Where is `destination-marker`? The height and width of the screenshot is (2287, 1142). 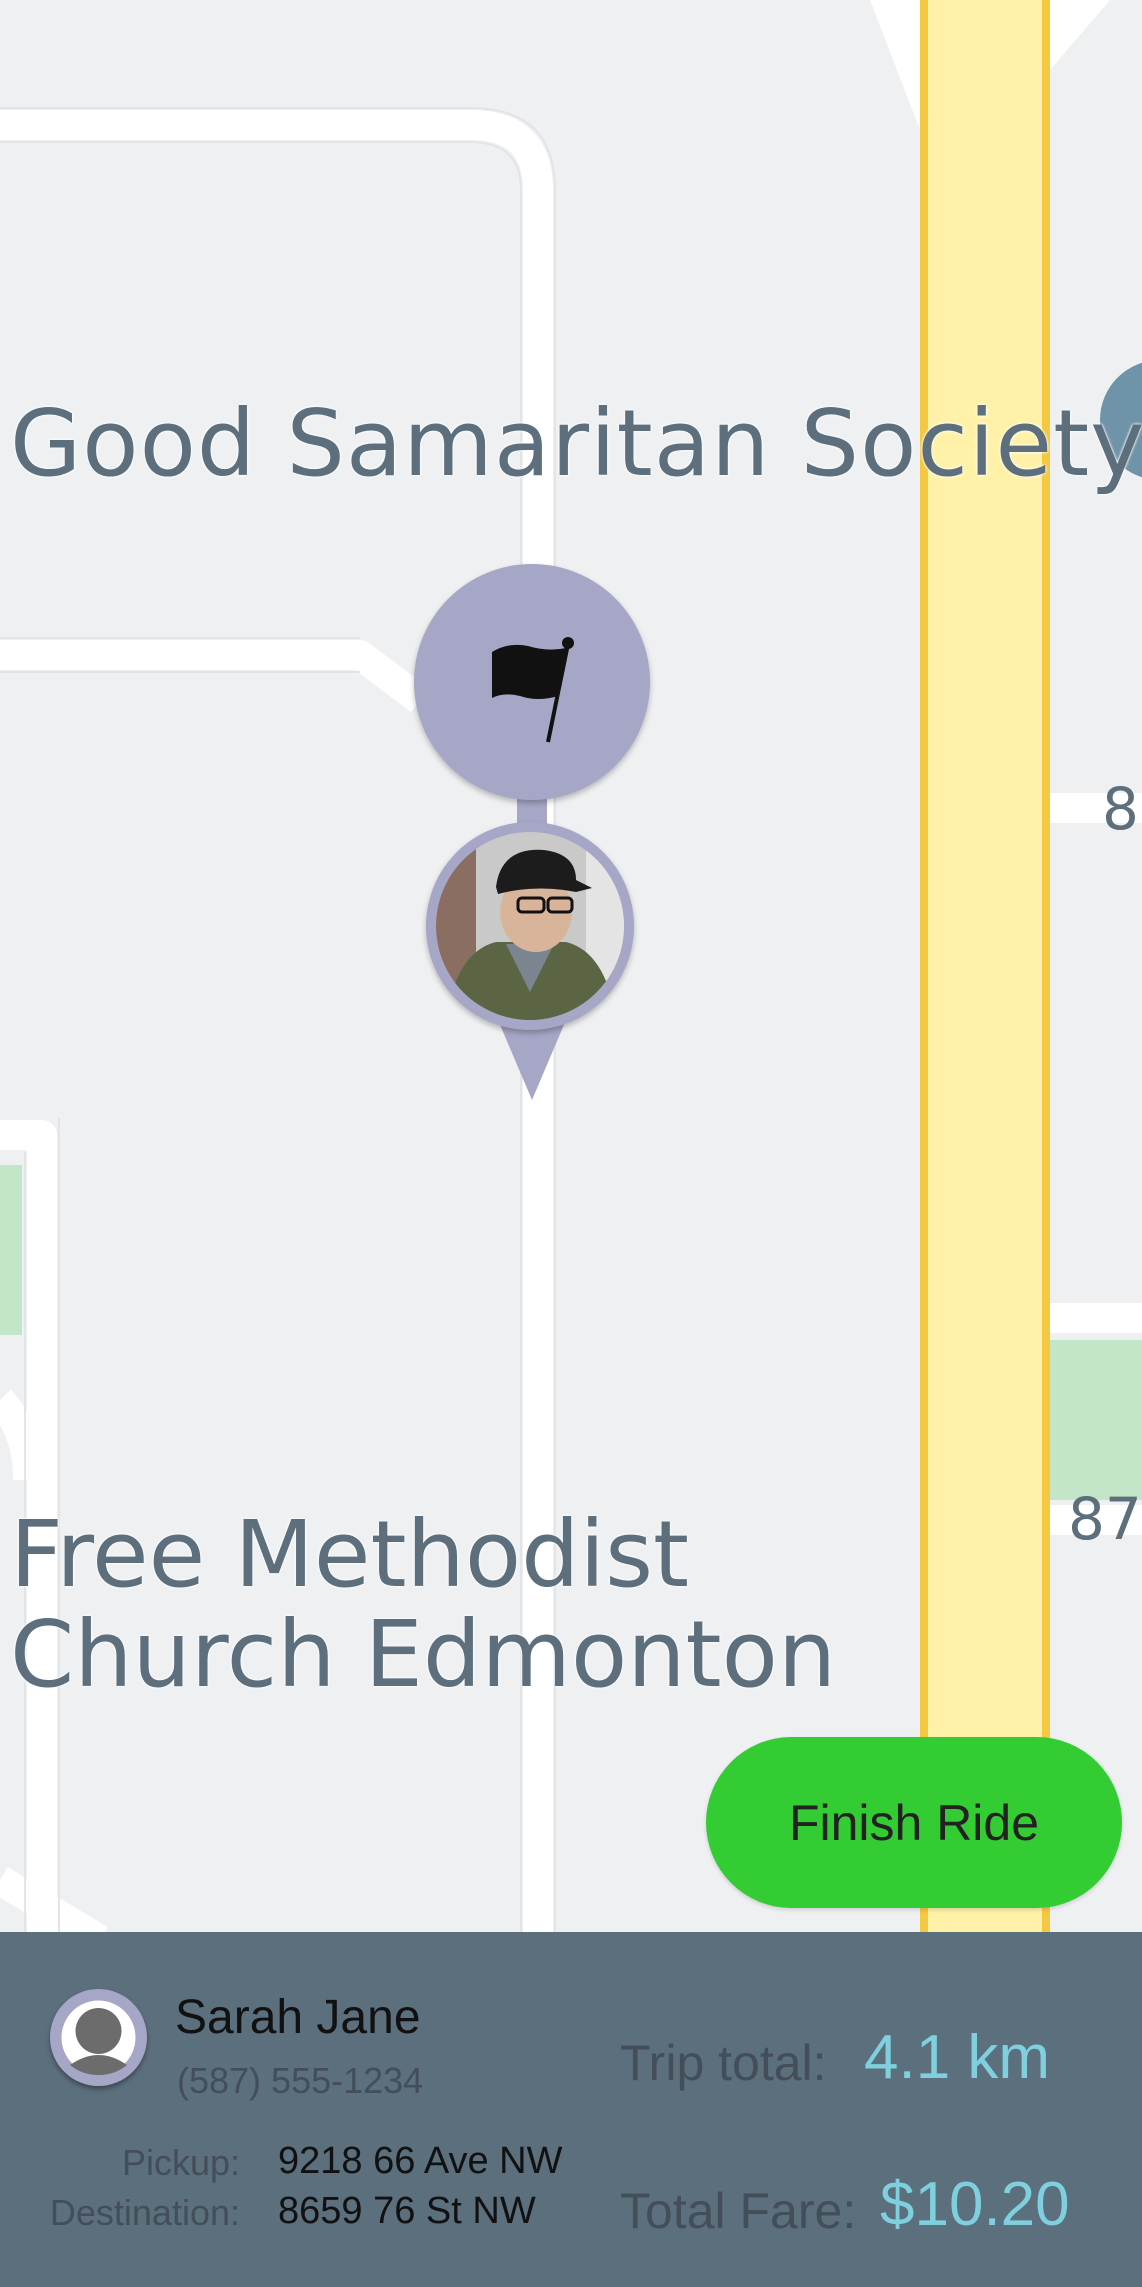
destination-marker is located at coordinates (532, 682).